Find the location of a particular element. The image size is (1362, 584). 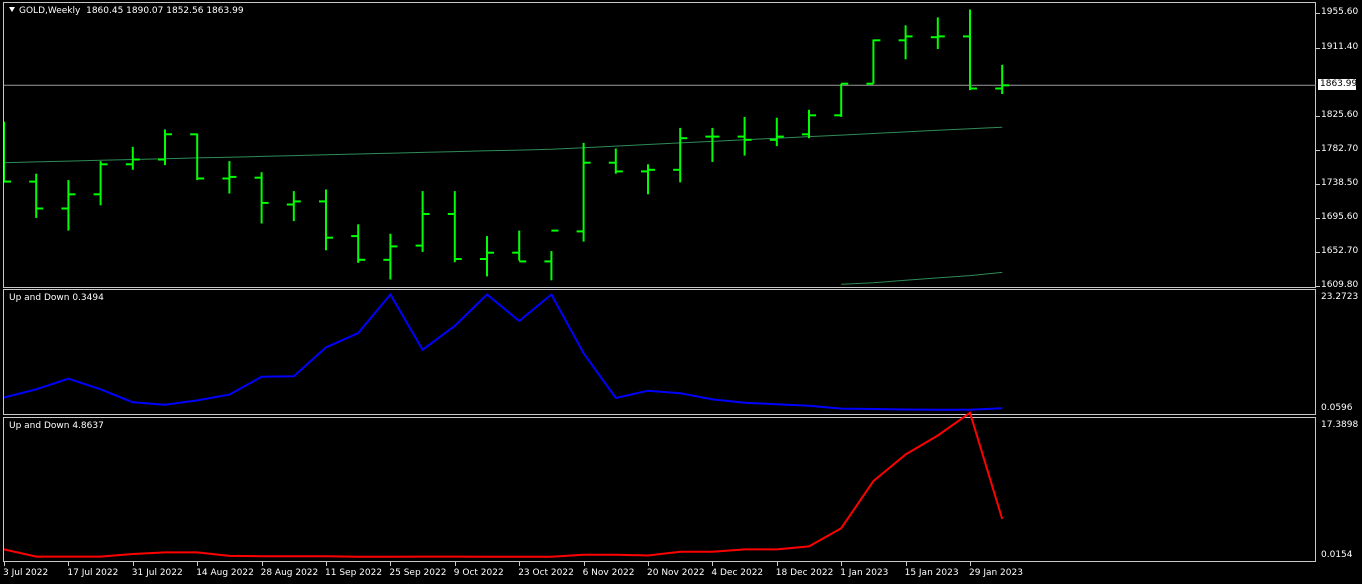

price-axis-label: 1738.50 is located at coordinates (1340, 183).